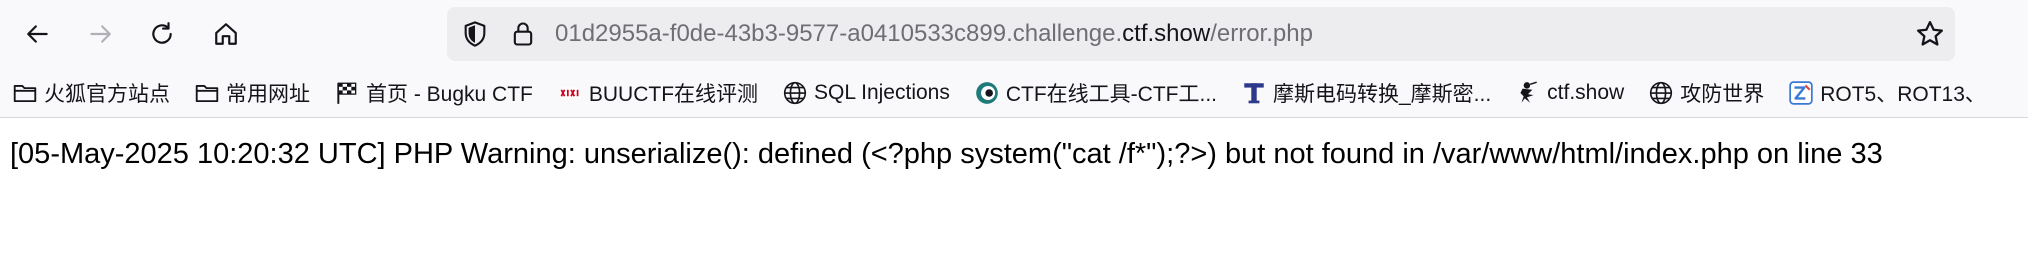 This screenshot has width=2028, height=267. What do you see at coordinates (1166, 33) in the screenshot?
I see `url-domain: ctf.show` at bounding box center [1166, 33].